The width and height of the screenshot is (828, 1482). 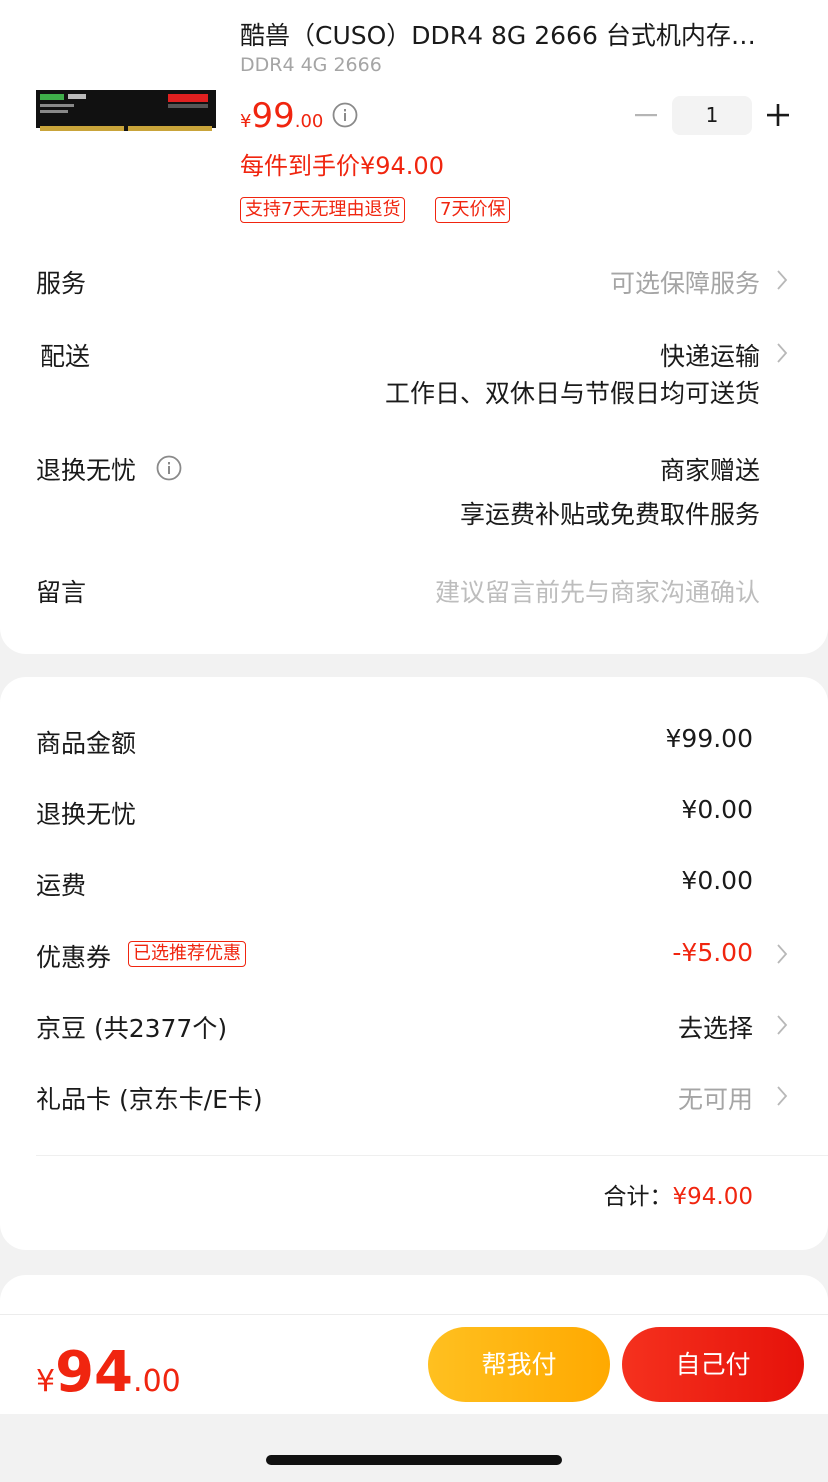 What do you see at coordinates (519, 1364) in the screenshot?
I see `help-pay-button: 帮我付` at bounding box center [519, 1364].